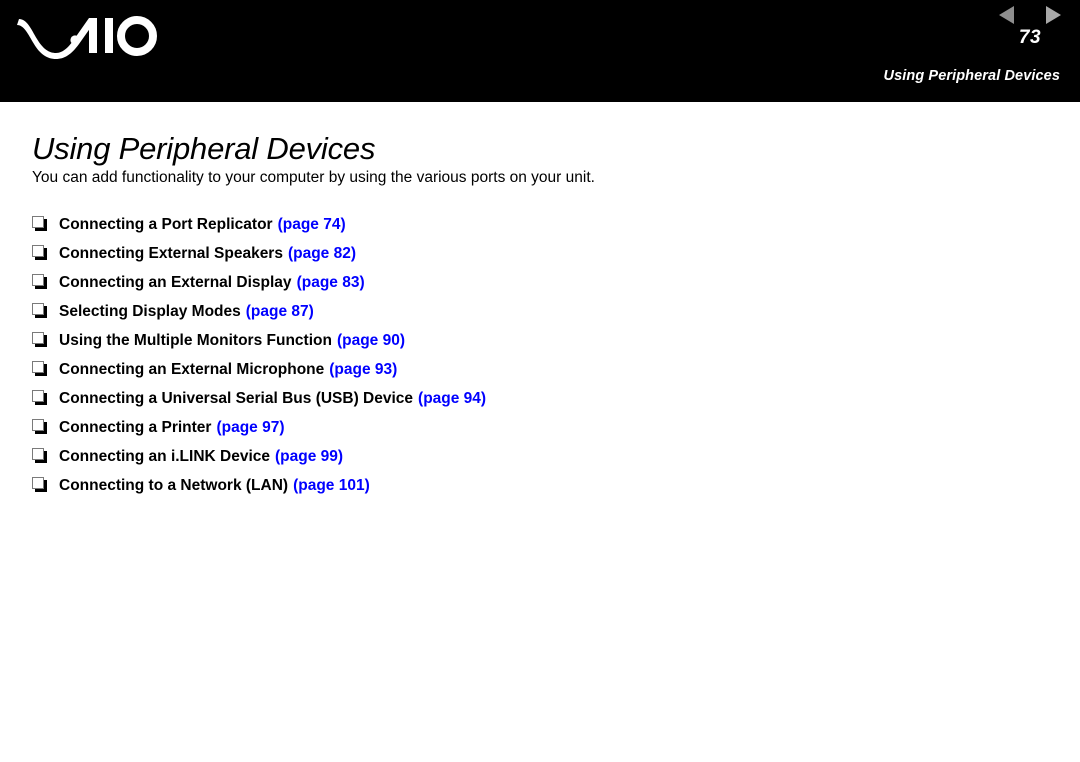  What do you see at coordinates (1006, 15) in the screenshot?
I see `triangle-left-icon` at bounding box center [1006, 15].